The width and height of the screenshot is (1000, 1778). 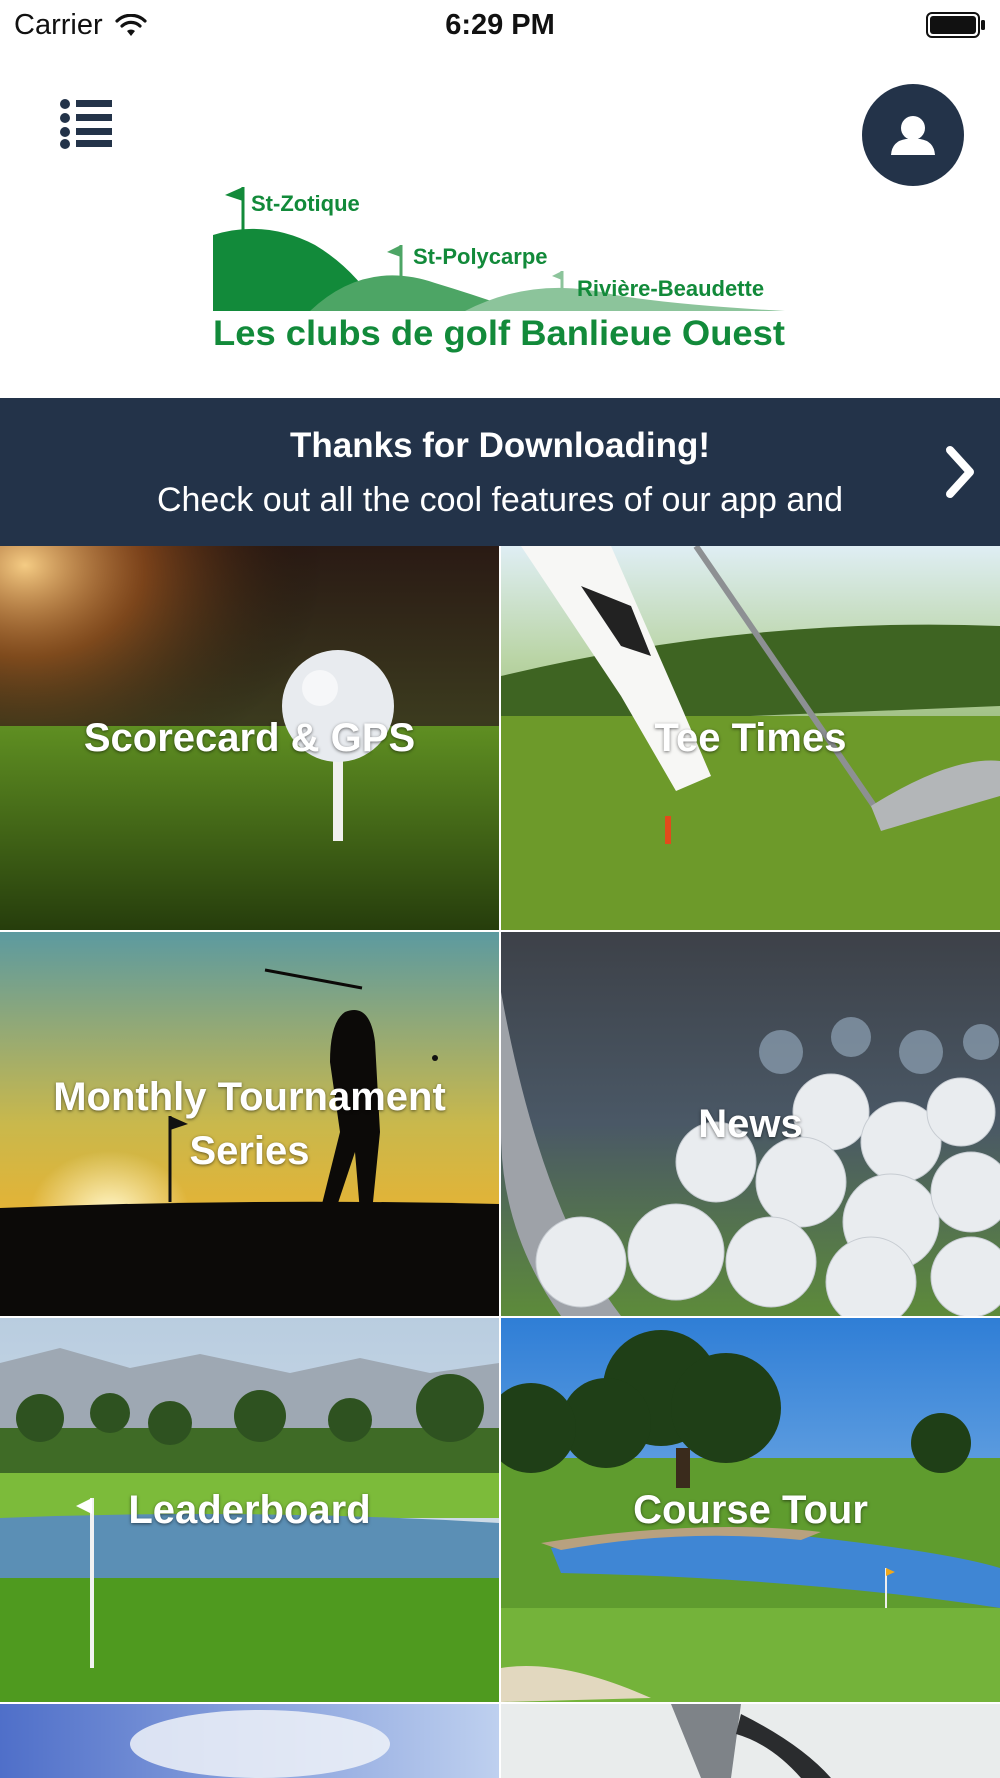 I want to click on tile-label: News, so click(x=750, y=1124).